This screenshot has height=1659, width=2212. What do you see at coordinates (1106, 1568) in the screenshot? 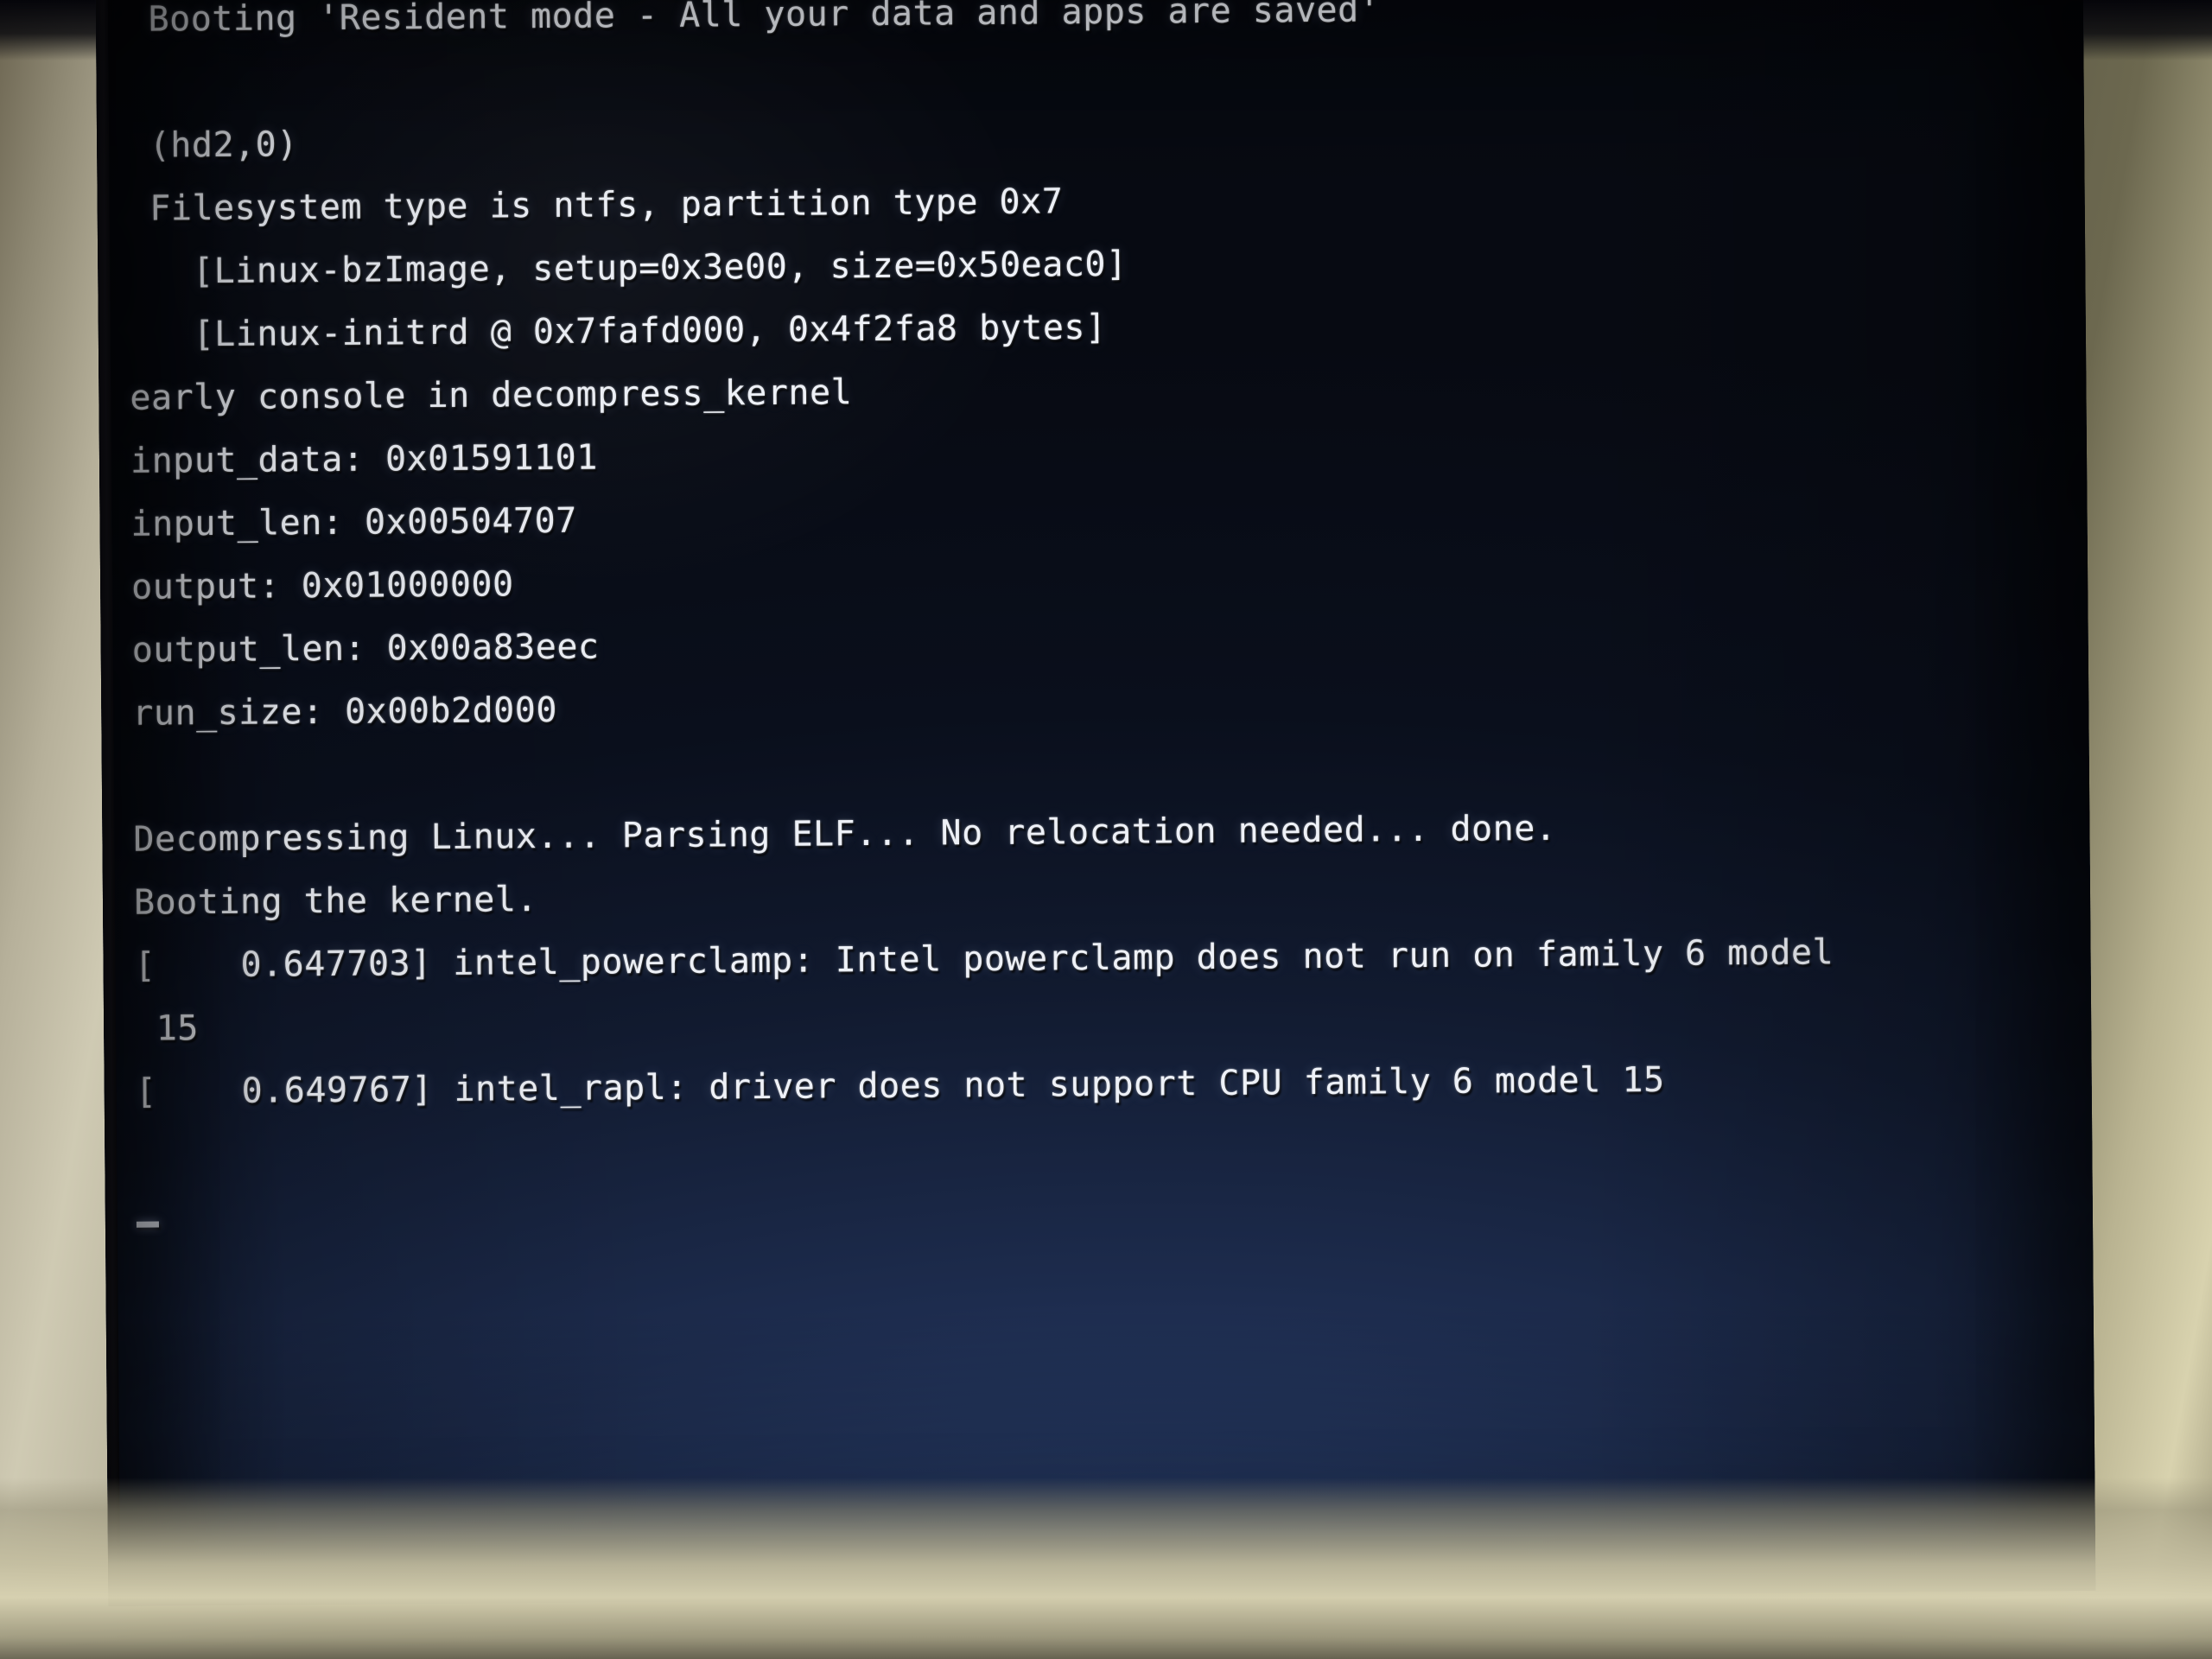
I see `bezel-bottom` at bounding box center [1106, 1568].